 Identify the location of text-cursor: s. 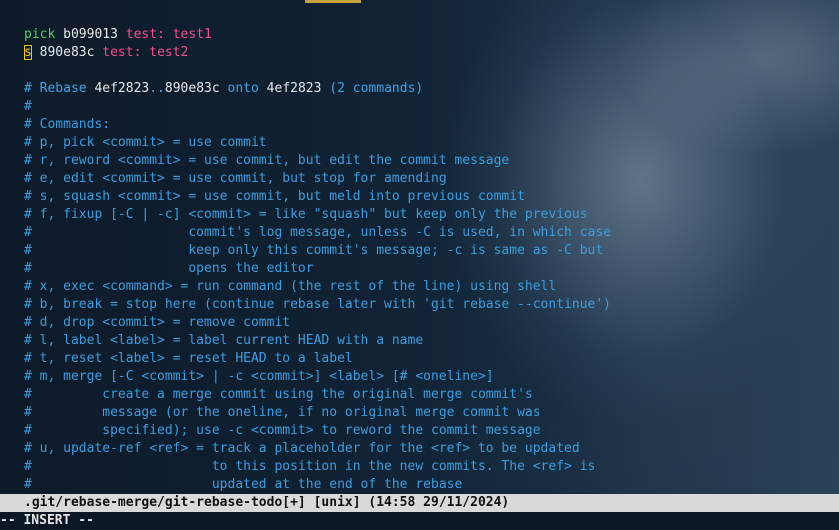
(28, 52).